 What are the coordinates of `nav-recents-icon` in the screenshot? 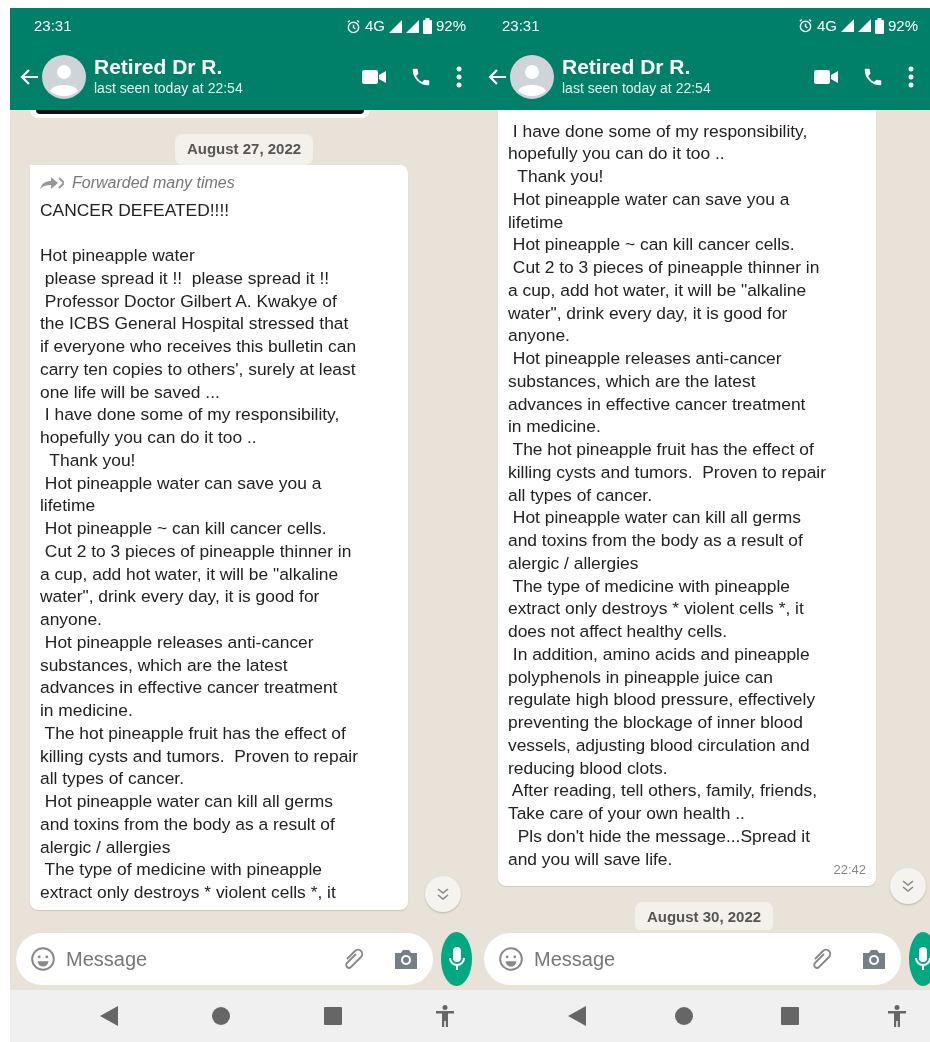 It's located at (790, 1016).